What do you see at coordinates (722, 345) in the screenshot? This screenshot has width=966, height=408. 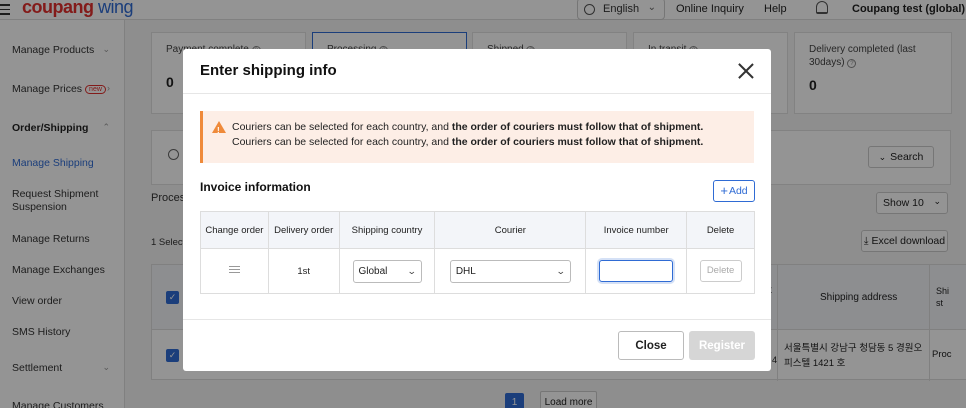 I see `register-button: Register` at bounding box center [722, 345].